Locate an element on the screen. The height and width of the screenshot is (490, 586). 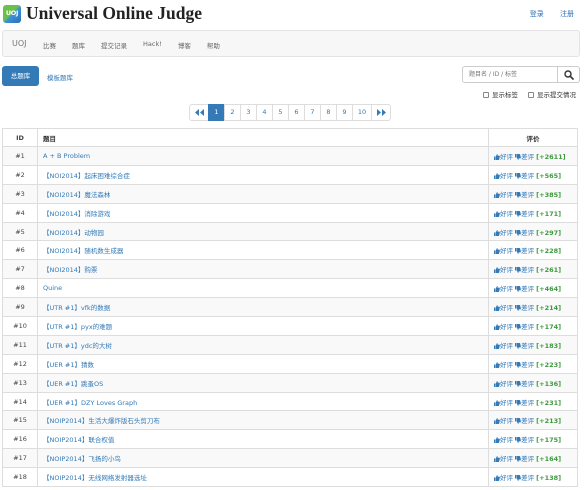
pagination-first is located at coordinates (199, 112).